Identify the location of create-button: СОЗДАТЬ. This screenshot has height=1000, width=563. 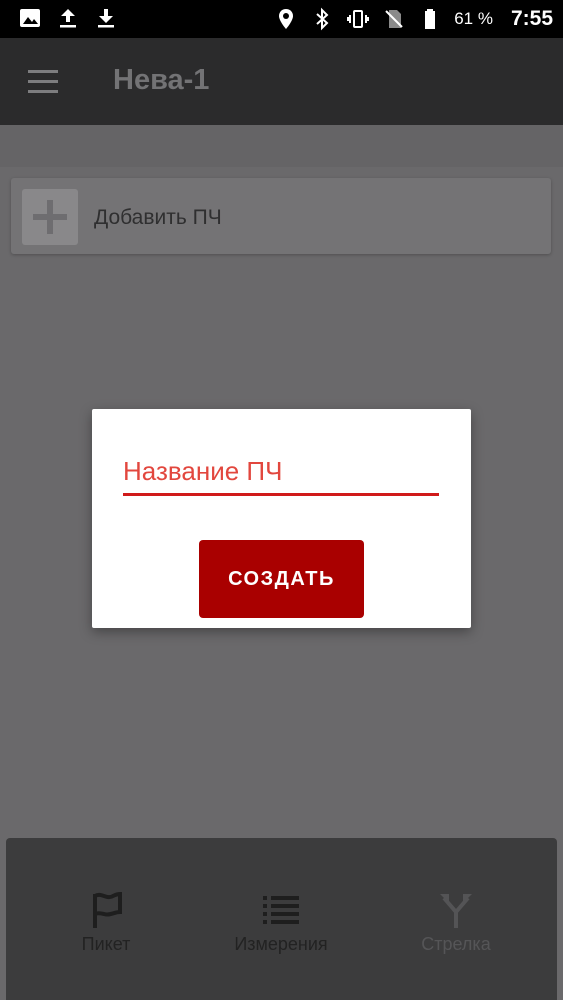
(281, 579).